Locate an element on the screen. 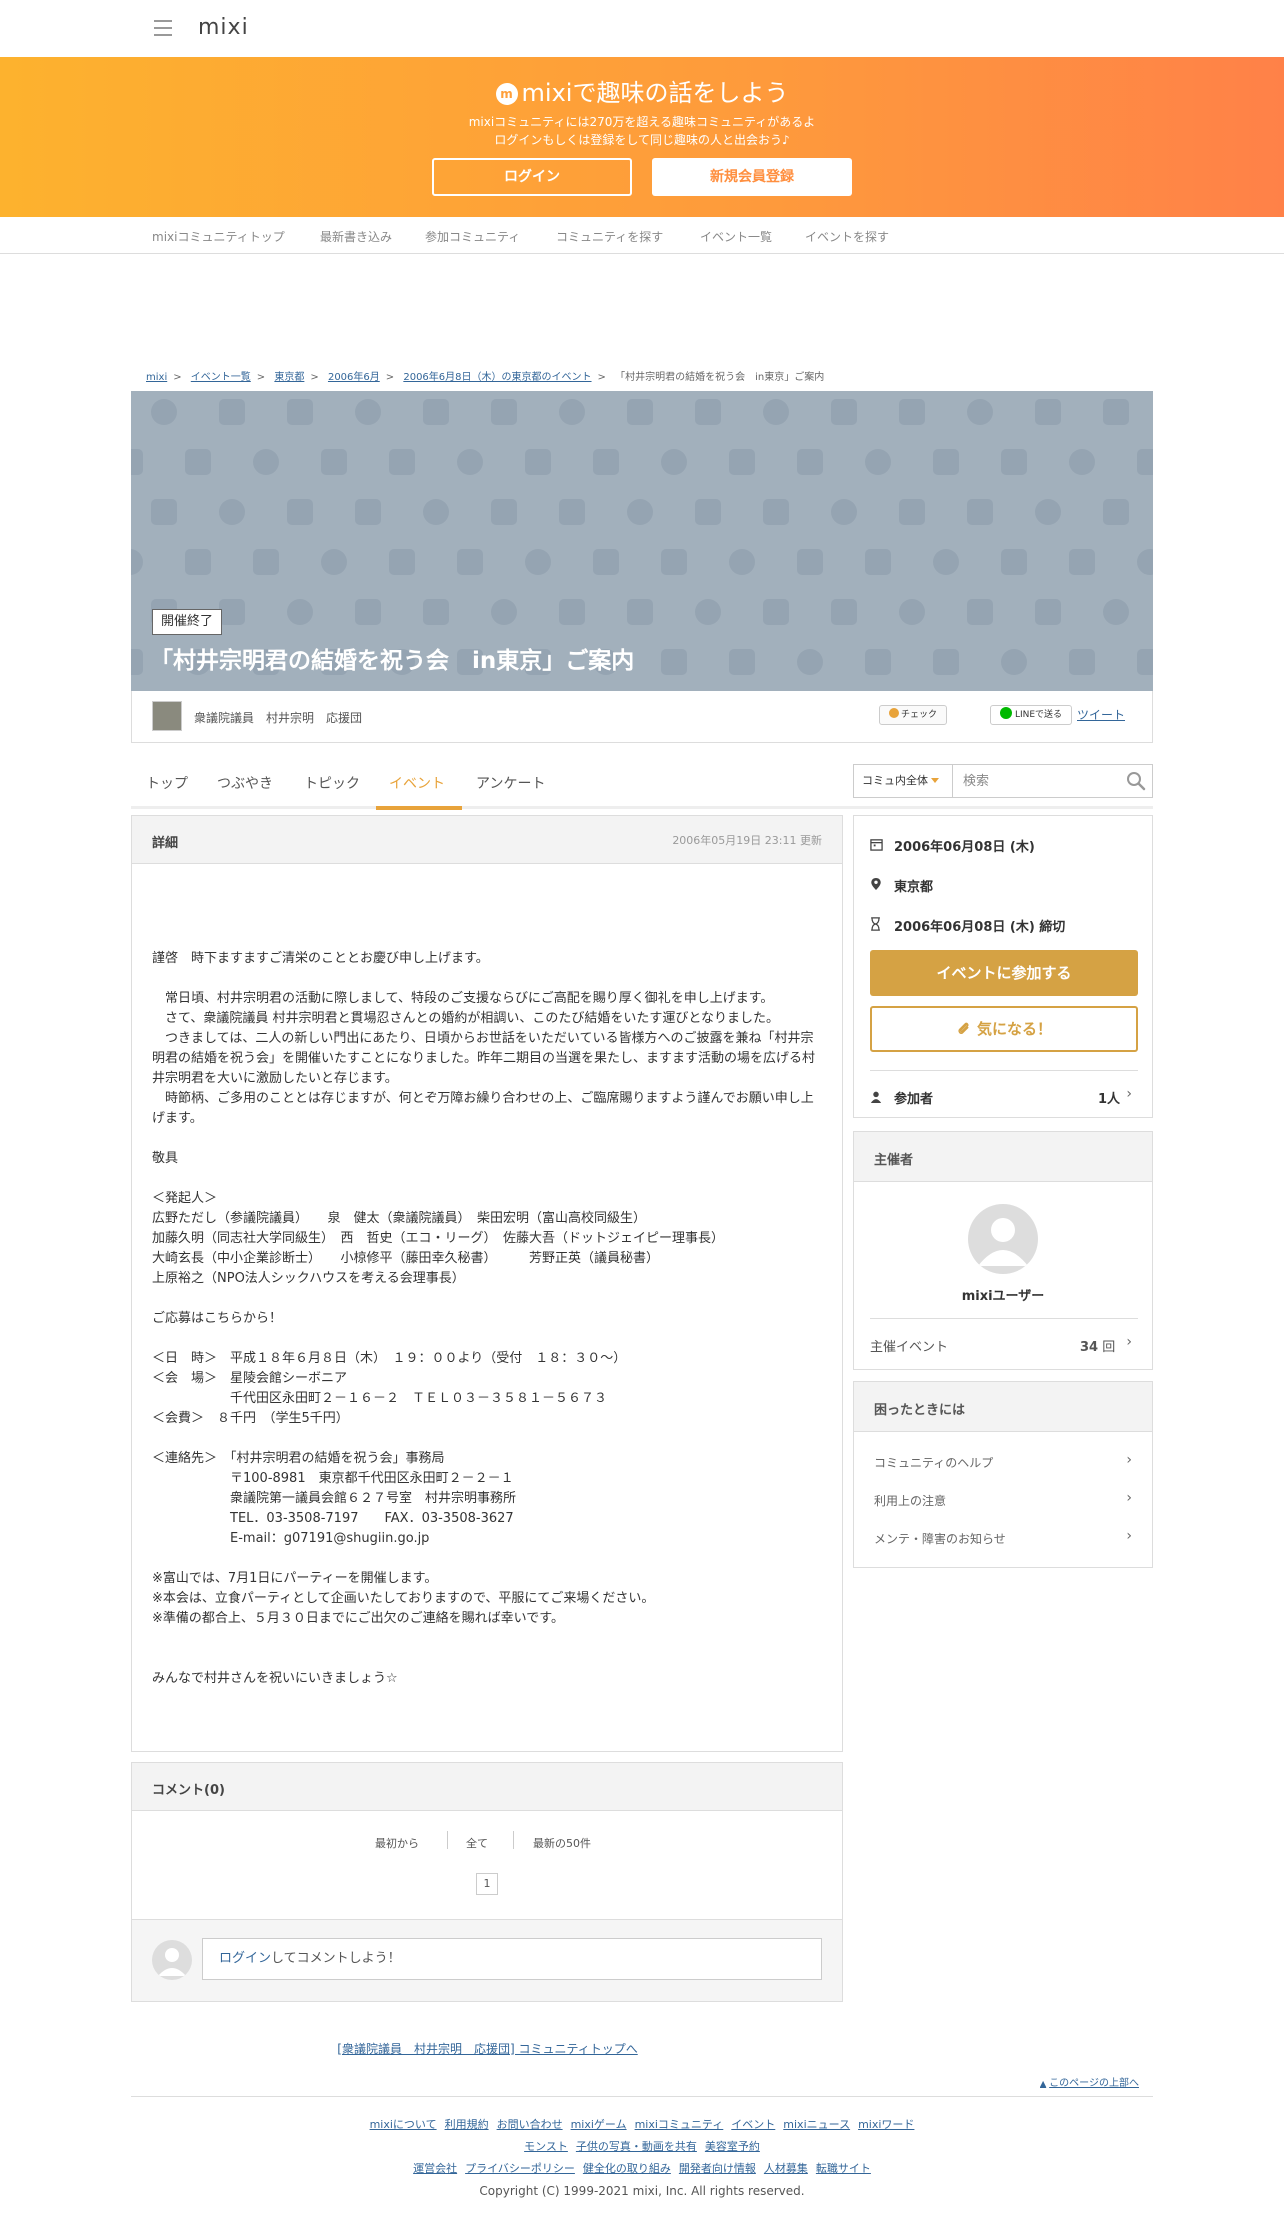 Image resolution: width=1284 pixels, height=2220 pixels. nav-find-event: イベントを探す is located at coordinates (847, 236).